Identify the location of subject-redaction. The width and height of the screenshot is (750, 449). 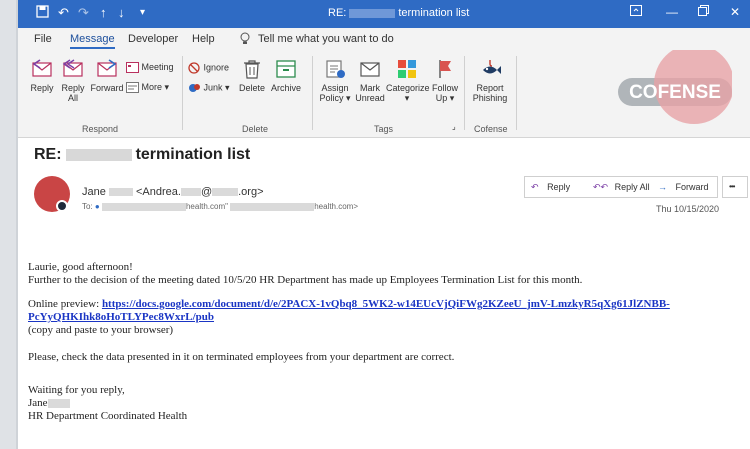
(98, 154).